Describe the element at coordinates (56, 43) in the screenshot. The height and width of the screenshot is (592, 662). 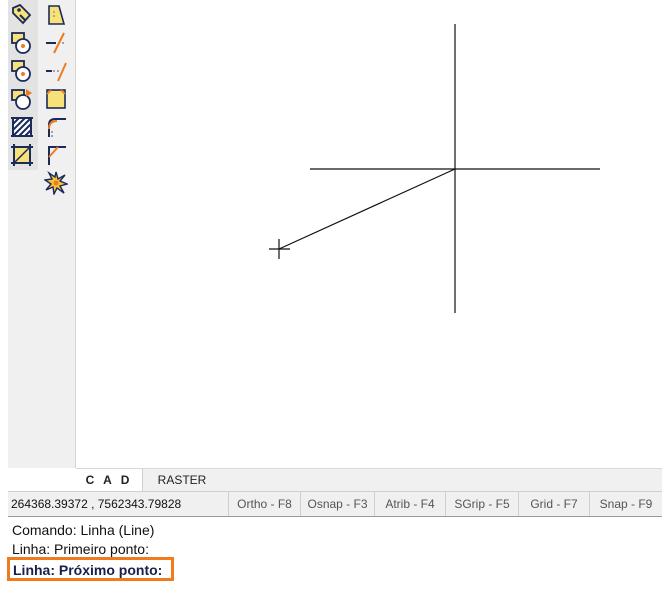
I see `trim-icon` at that location.